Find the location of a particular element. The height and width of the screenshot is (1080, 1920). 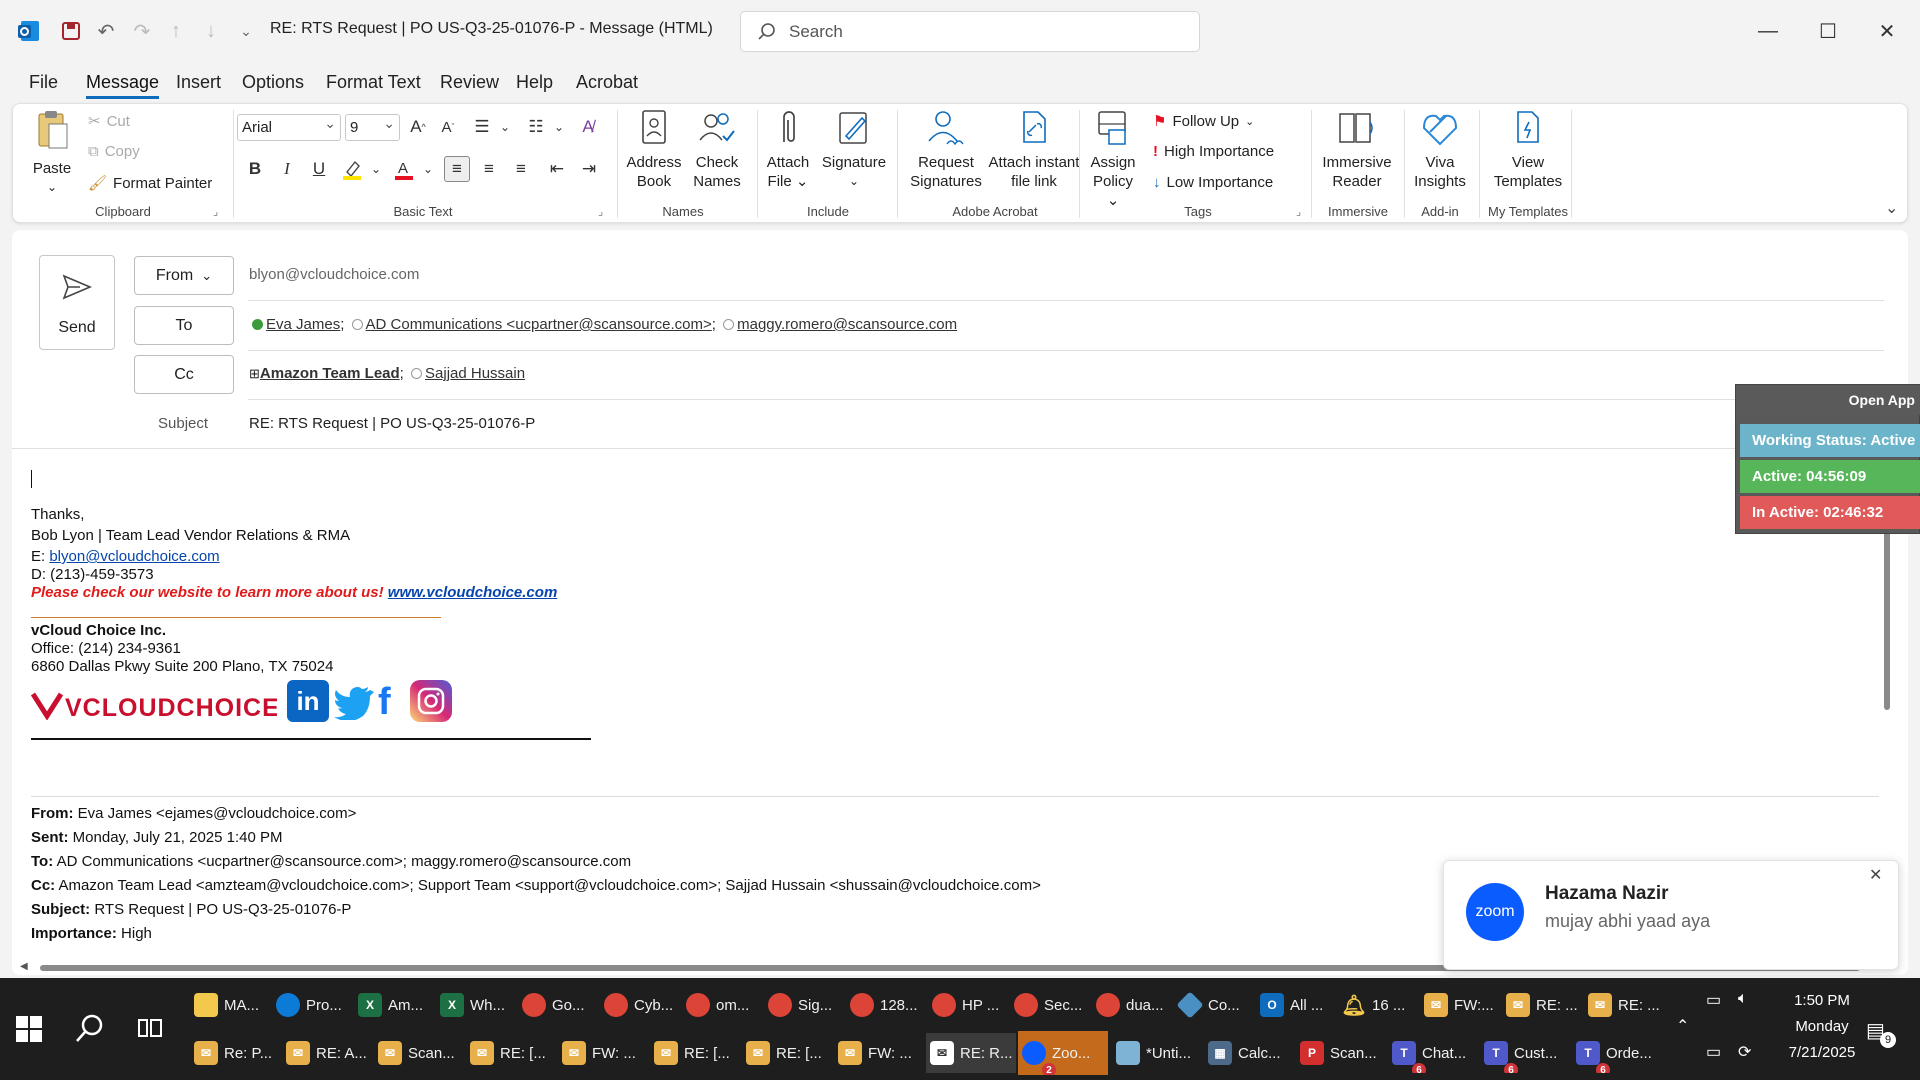

assign-policy-button: Assign Policy ⌄ is located at coordinates (1113, 159).